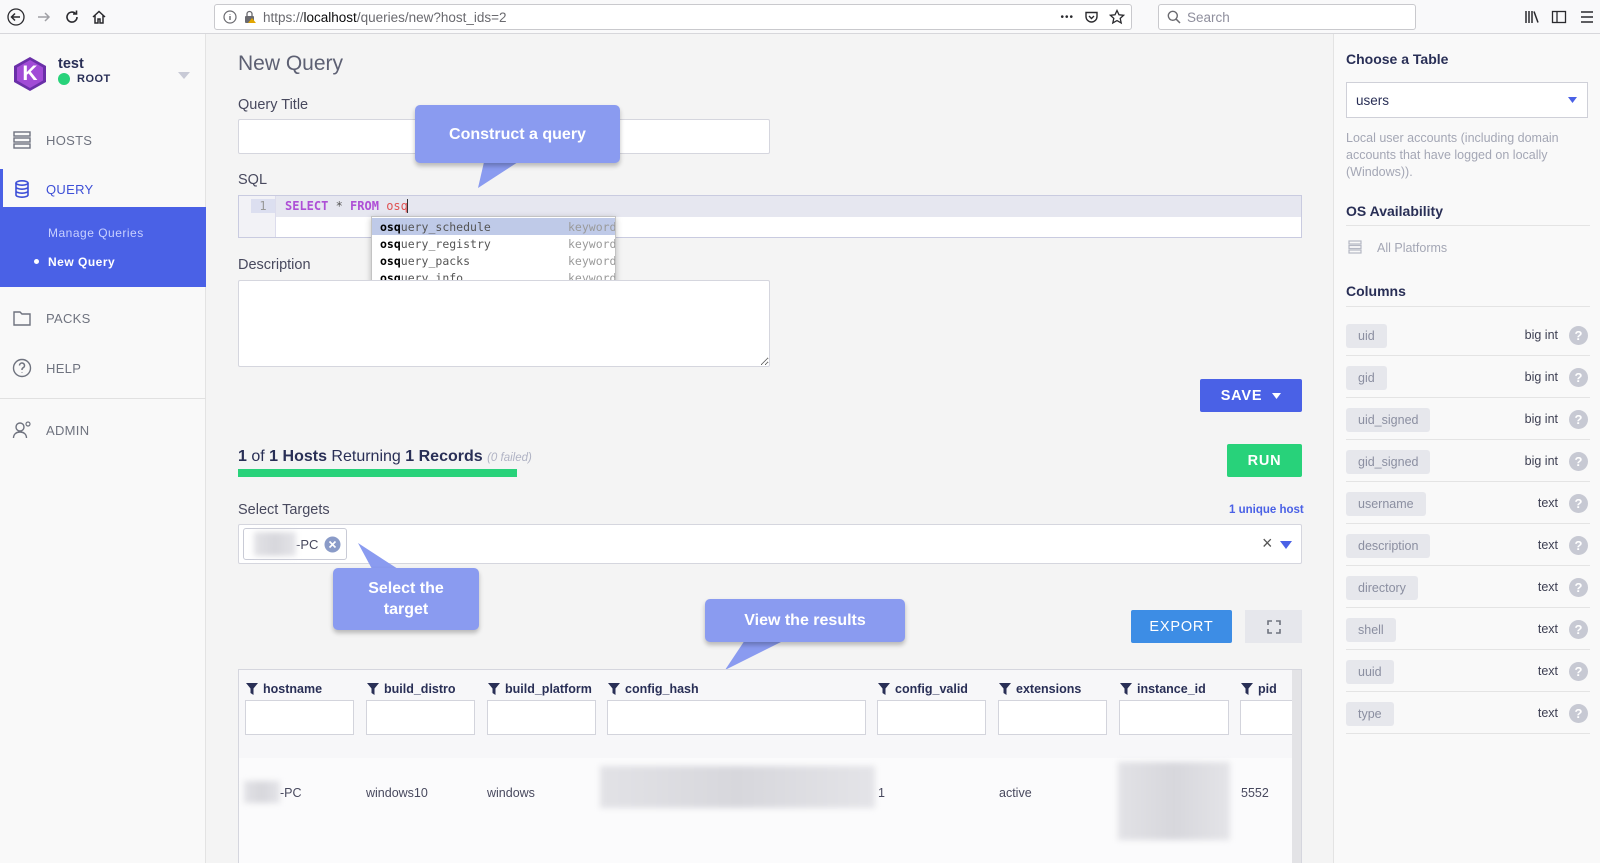 The image size is (1600, 863). I want to click on sidebar-item-label: QUERY, so click(70, 189).